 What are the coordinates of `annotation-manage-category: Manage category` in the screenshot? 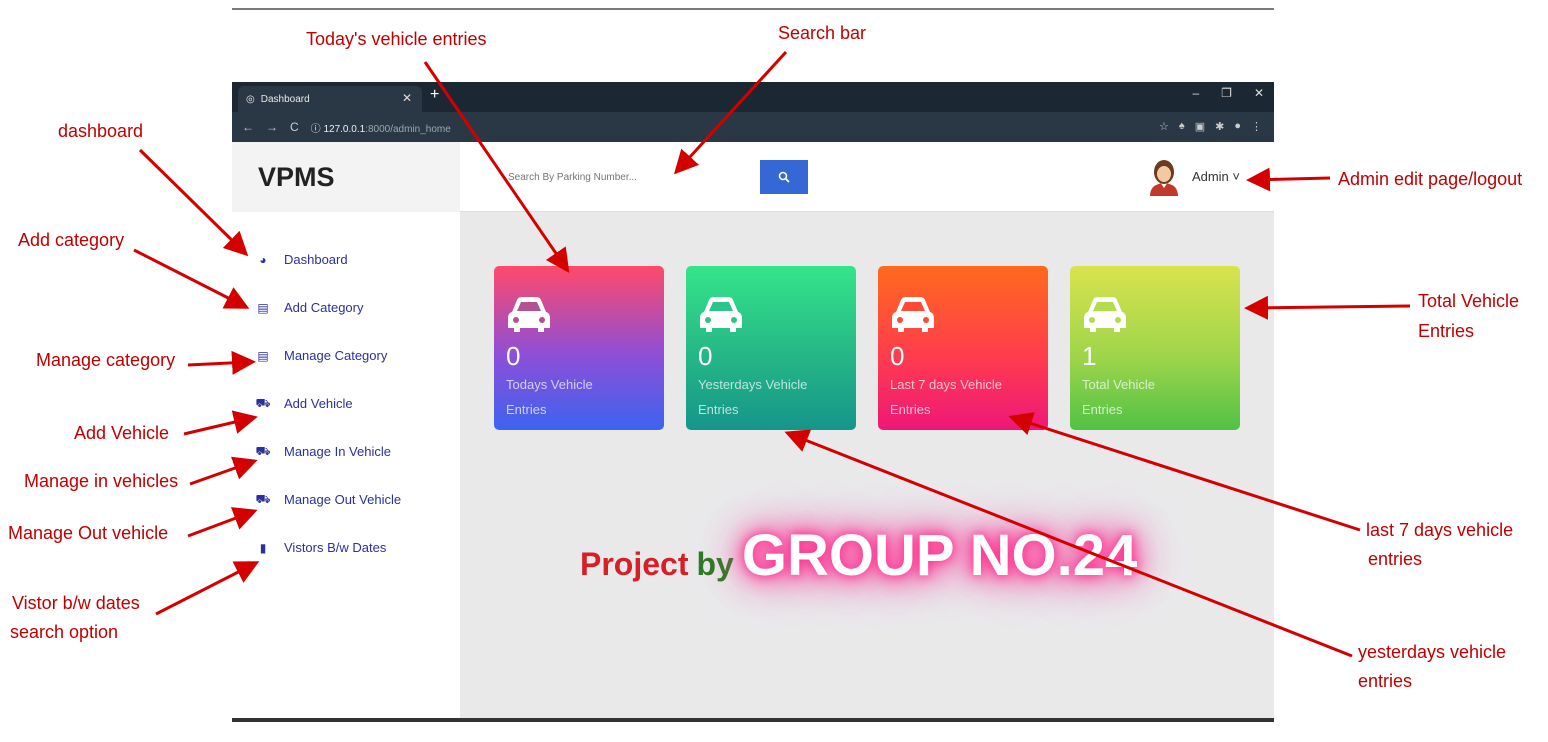 It's located at (106, 360).